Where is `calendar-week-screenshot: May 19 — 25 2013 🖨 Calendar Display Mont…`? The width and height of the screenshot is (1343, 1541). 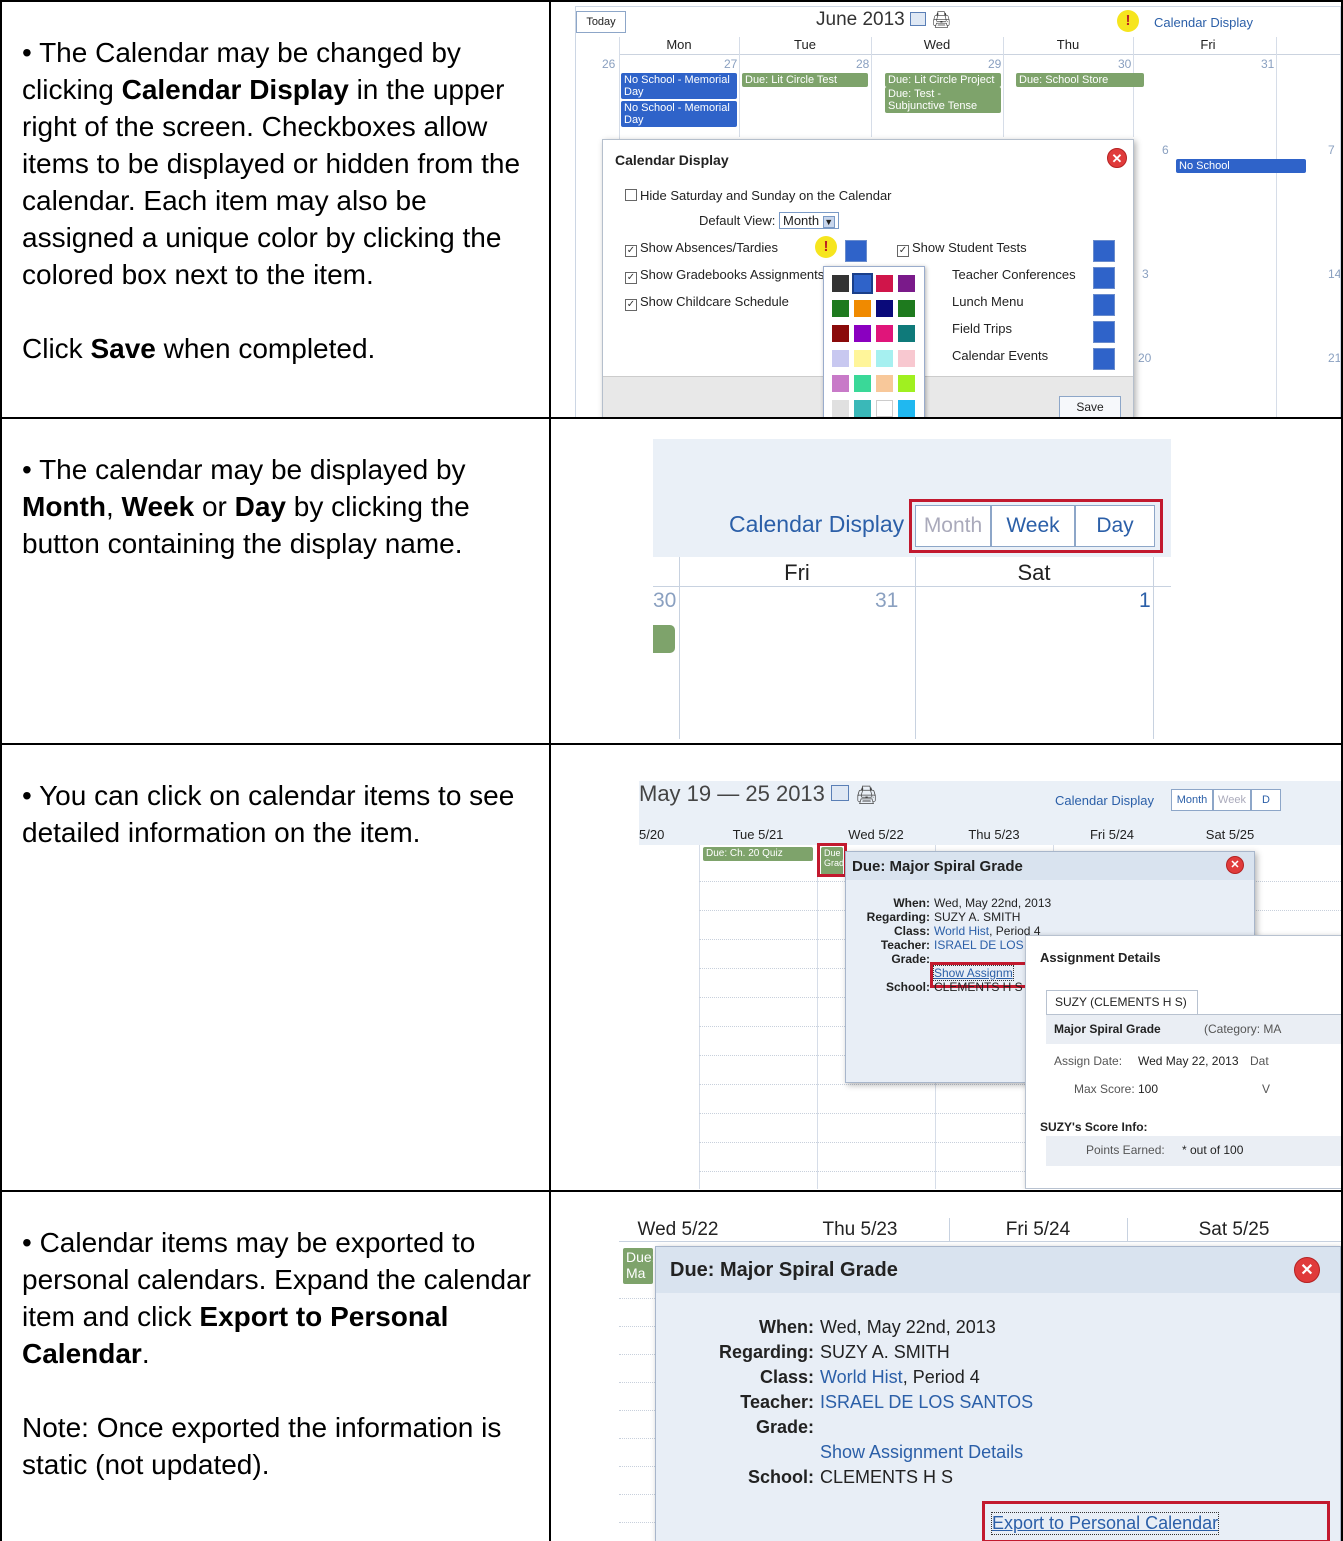 calendar-week-screenshot: May 19 — 25 2013 🖨 Calendar Display Mont… is located at coordinates (990, 985).